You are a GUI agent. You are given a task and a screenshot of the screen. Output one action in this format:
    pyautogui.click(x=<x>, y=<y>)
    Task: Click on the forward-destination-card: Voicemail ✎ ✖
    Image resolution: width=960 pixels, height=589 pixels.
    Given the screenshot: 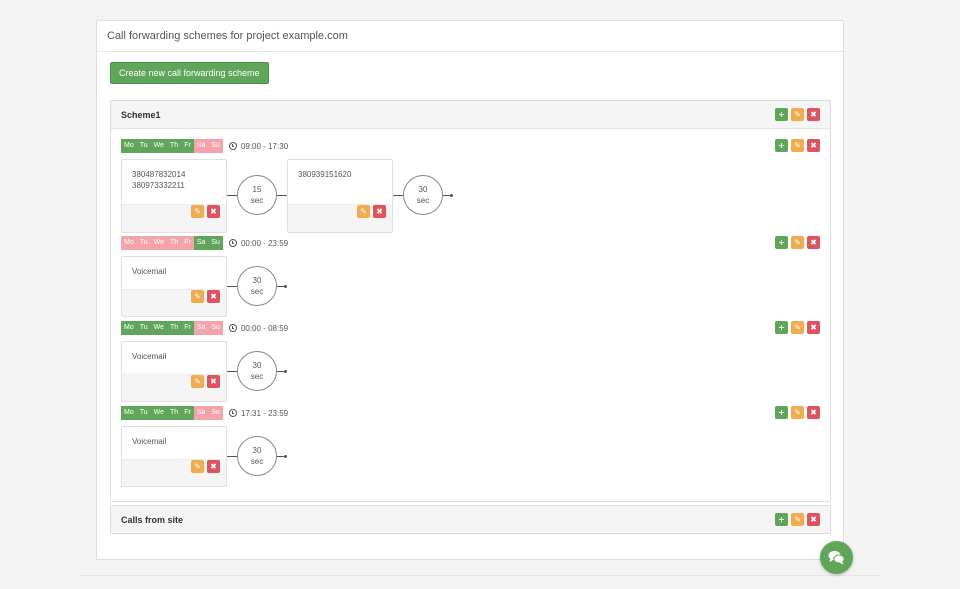 What is the action you would take?
    pyautogui.click(x=174, y=456)
    